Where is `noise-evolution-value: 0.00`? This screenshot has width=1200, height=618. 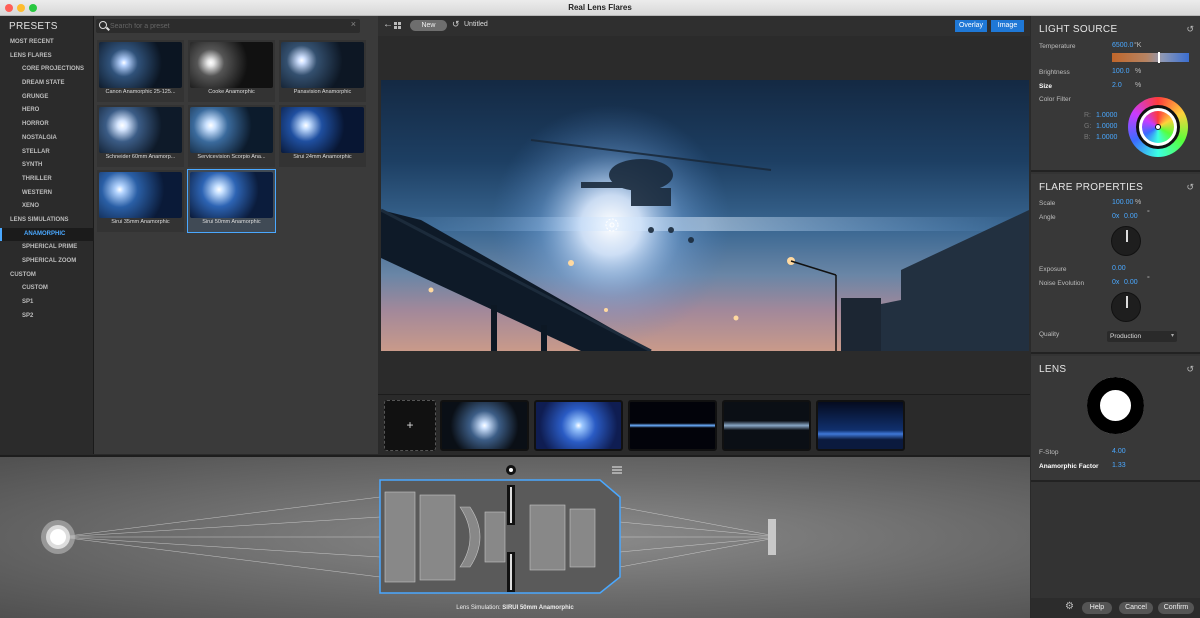 noise-evolution-value: 0.00 is located at coordinates (1131, 282).